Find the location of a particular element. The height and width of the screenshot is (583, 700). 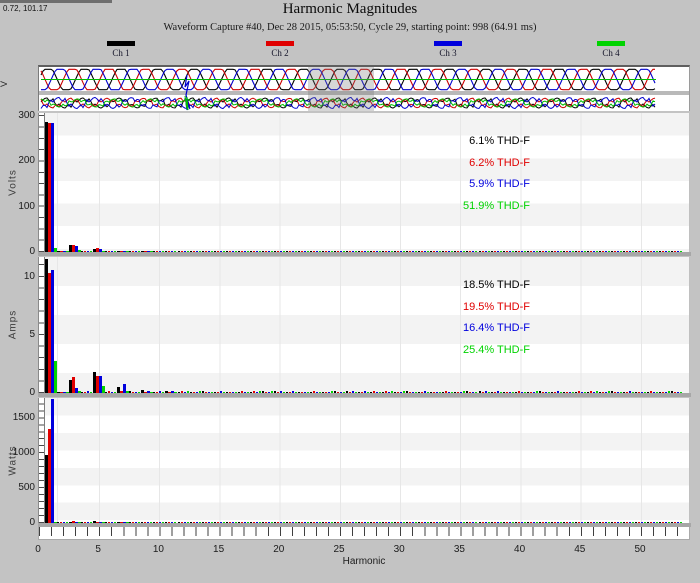

waveform-panel is located at coordinates (364, 88).